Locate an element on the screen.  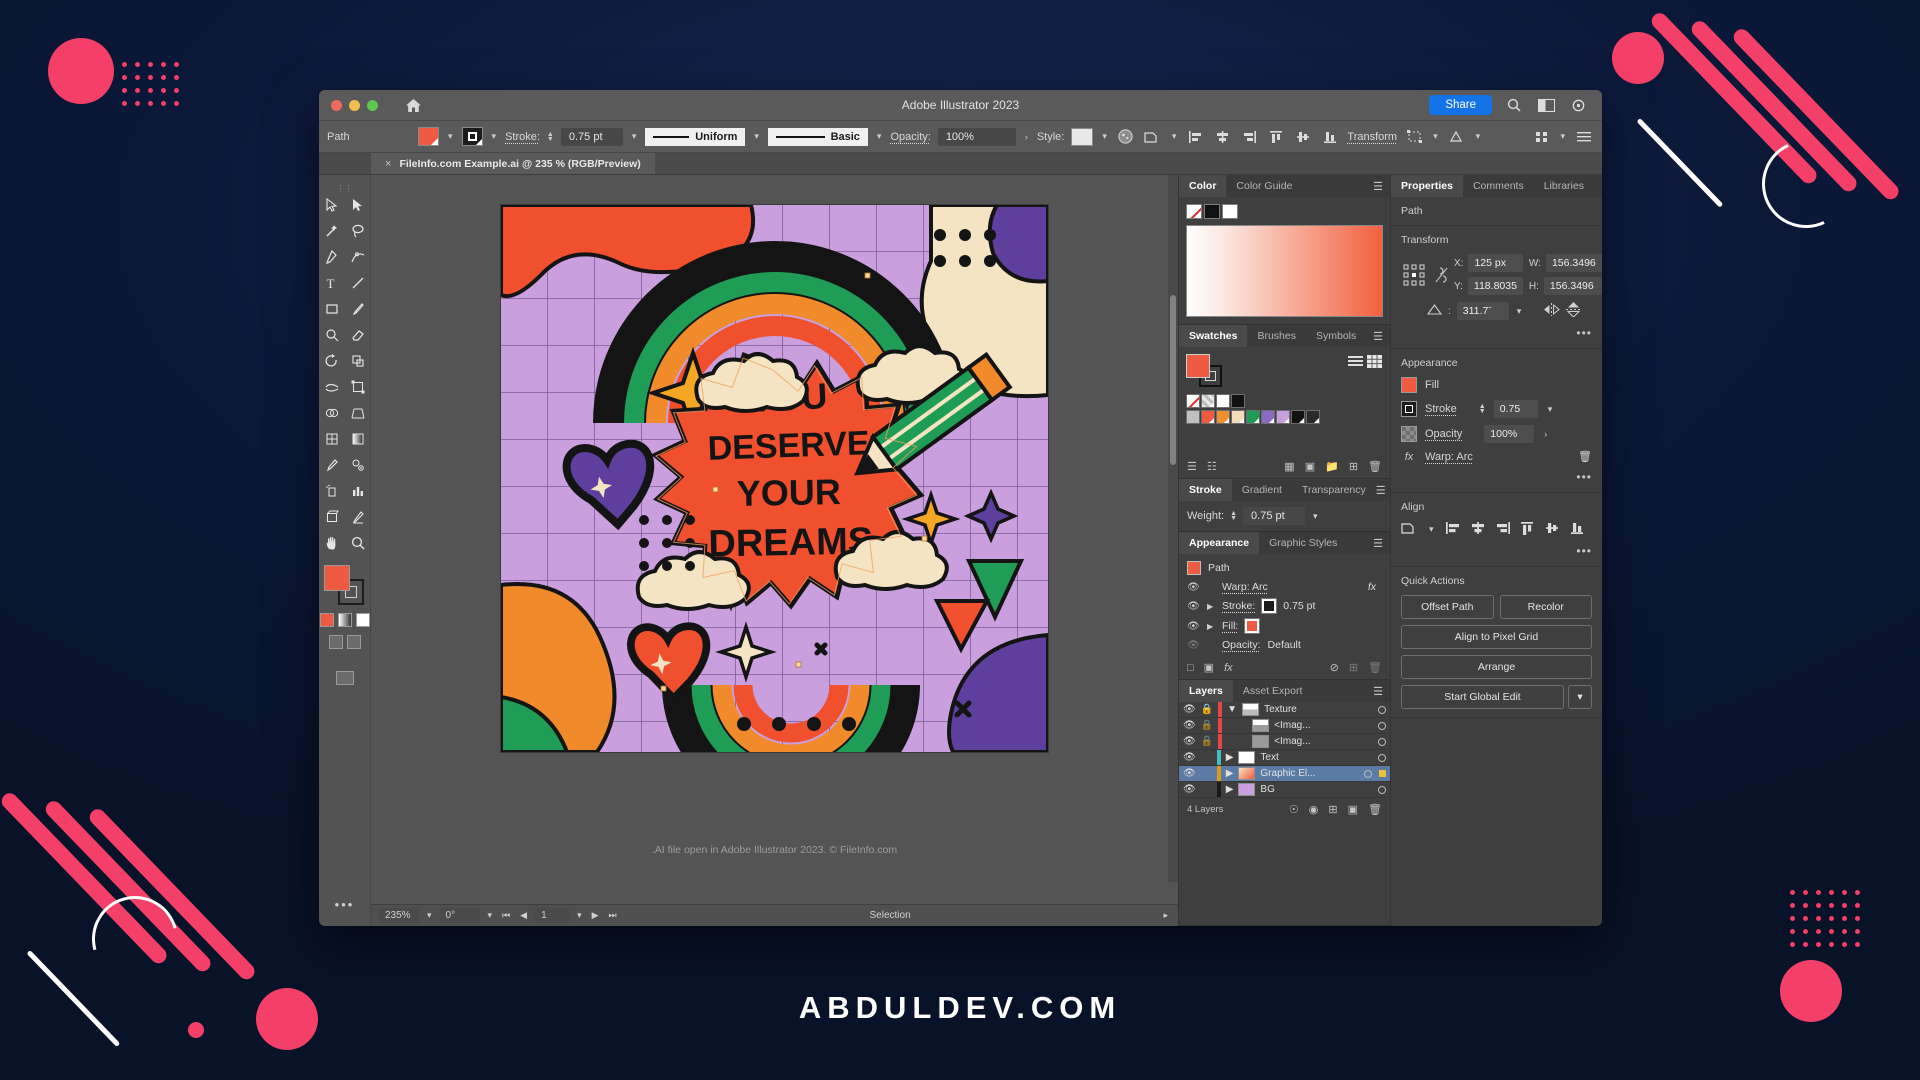
swatch-new-icon: ⊞ is located at coordinates (1353, 466).